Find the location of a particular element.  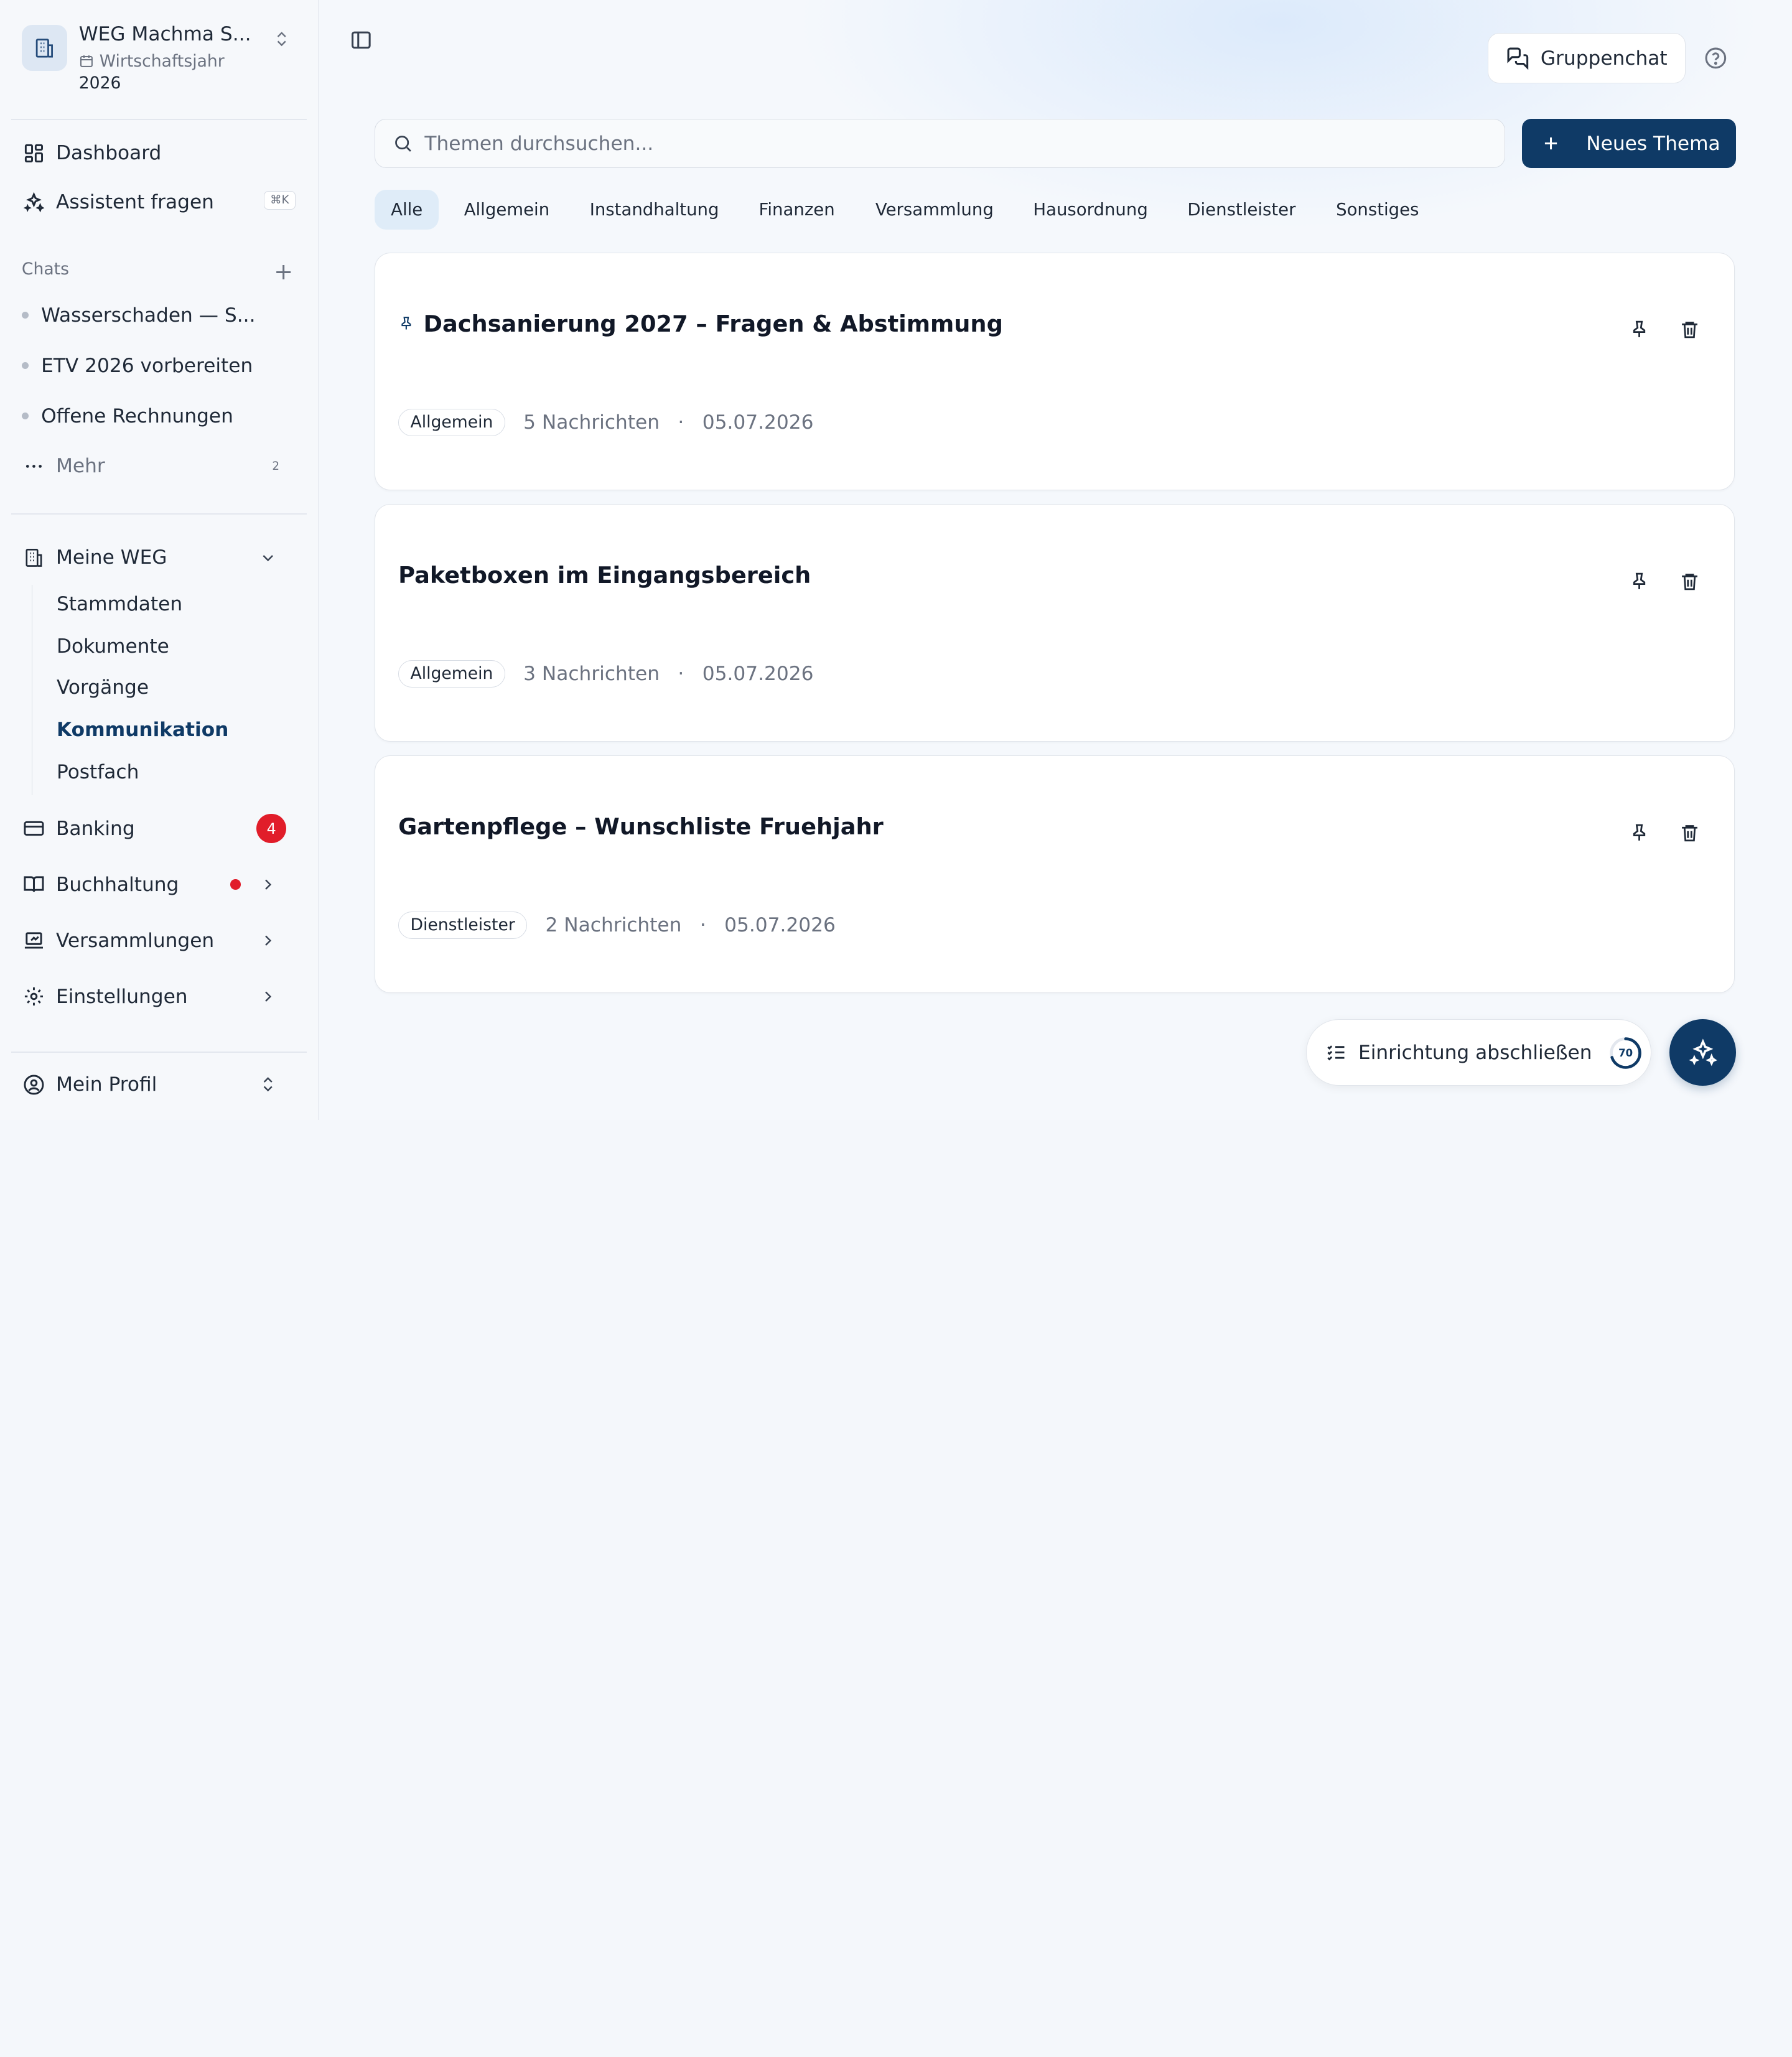

topic-title-text: Paketboxen im Eingangsbereich is located at coordinates (605, 575).